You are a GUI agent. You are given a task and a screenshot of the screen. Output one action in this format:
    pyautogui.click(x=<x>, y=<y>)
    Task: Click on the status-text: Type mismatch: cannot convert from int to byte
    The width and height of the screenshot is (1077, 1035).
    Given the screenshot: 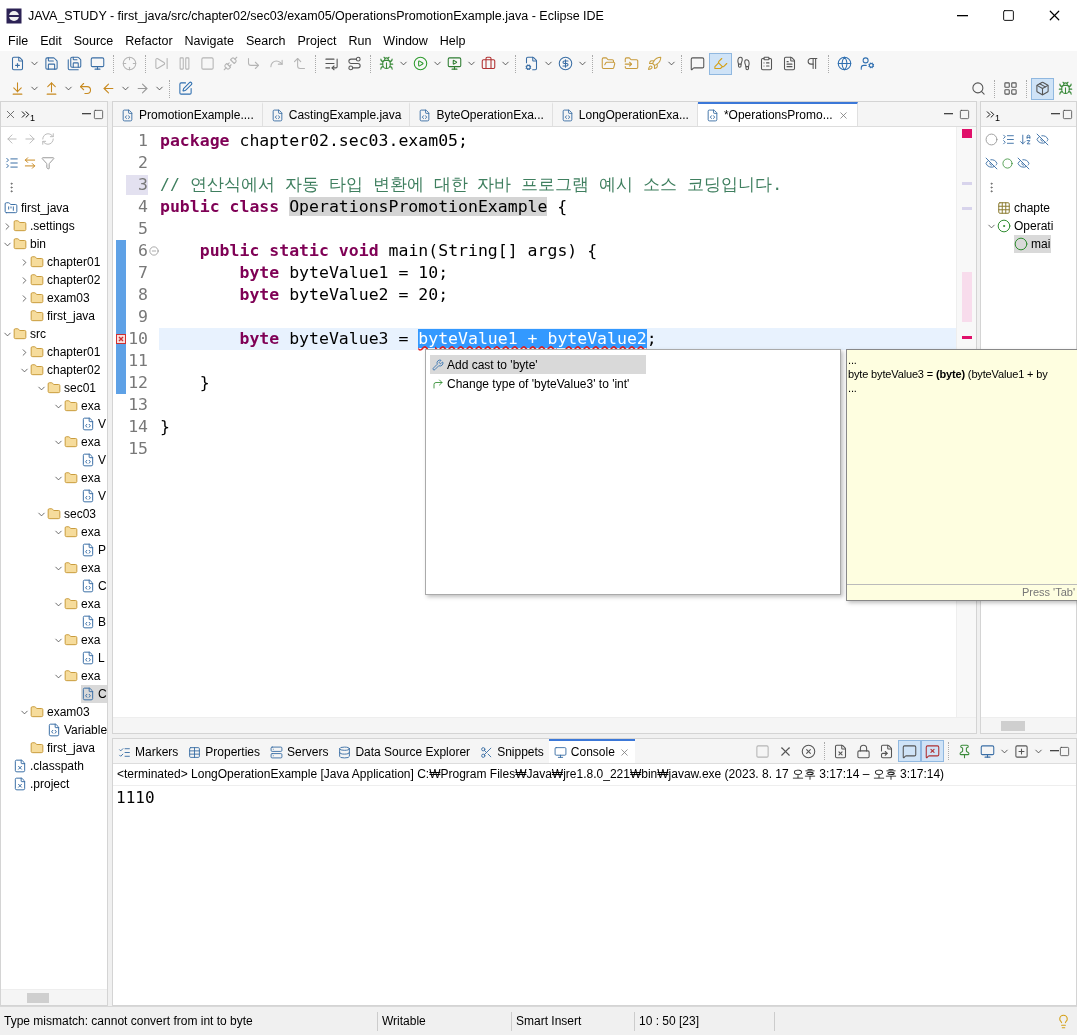 What is the action you would take?
    pyautogui.click(x=189, y=1021)
    